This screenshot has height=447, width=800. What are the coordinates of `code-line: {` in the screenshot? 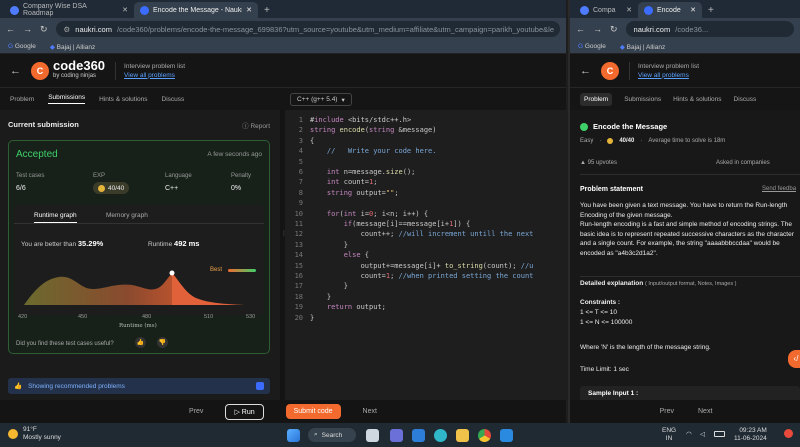 It's located at (312, 141).